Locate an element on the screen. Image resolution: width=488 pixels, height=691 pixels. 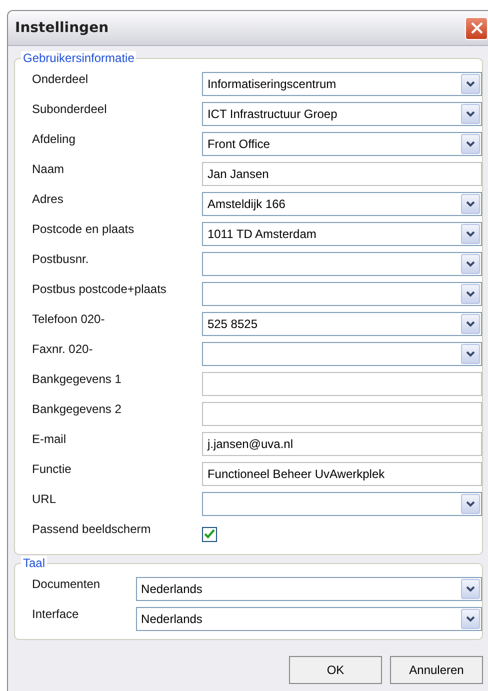
dropdown-field: 525 8525 is located at coordinates (342, 324).